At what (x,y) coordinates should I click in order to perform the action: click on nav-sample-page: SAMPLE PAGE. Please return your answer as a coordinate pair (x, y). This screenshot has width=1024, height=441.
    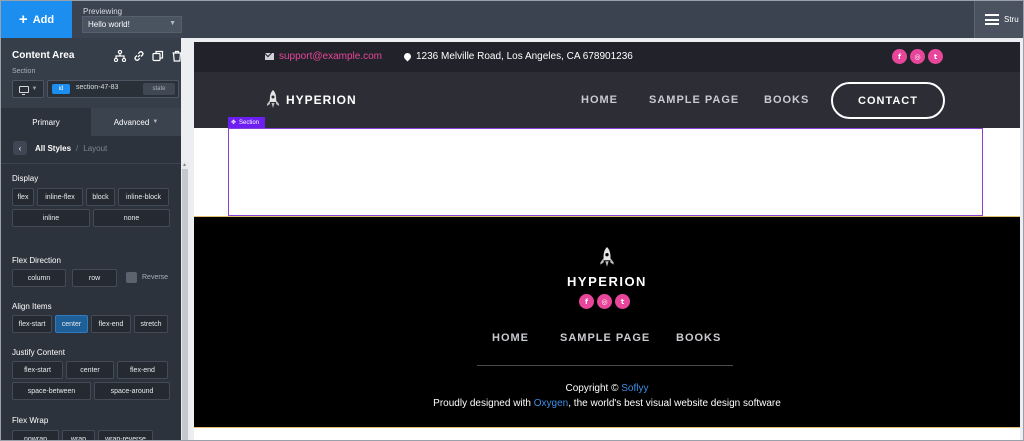
    Looking at the image, I should click on (694, 100).